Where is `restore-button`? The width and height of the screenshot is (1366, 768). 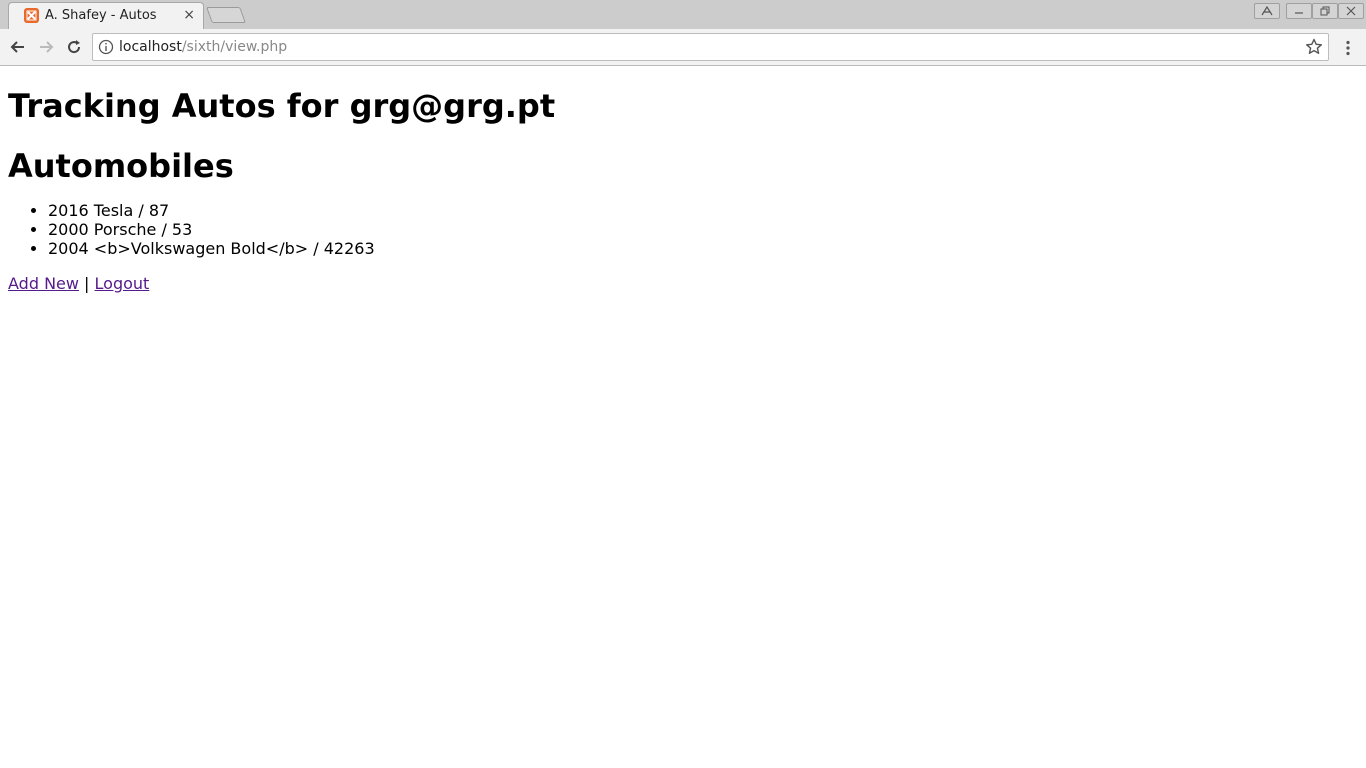 restore-button is located at coordinates (1325, 11).